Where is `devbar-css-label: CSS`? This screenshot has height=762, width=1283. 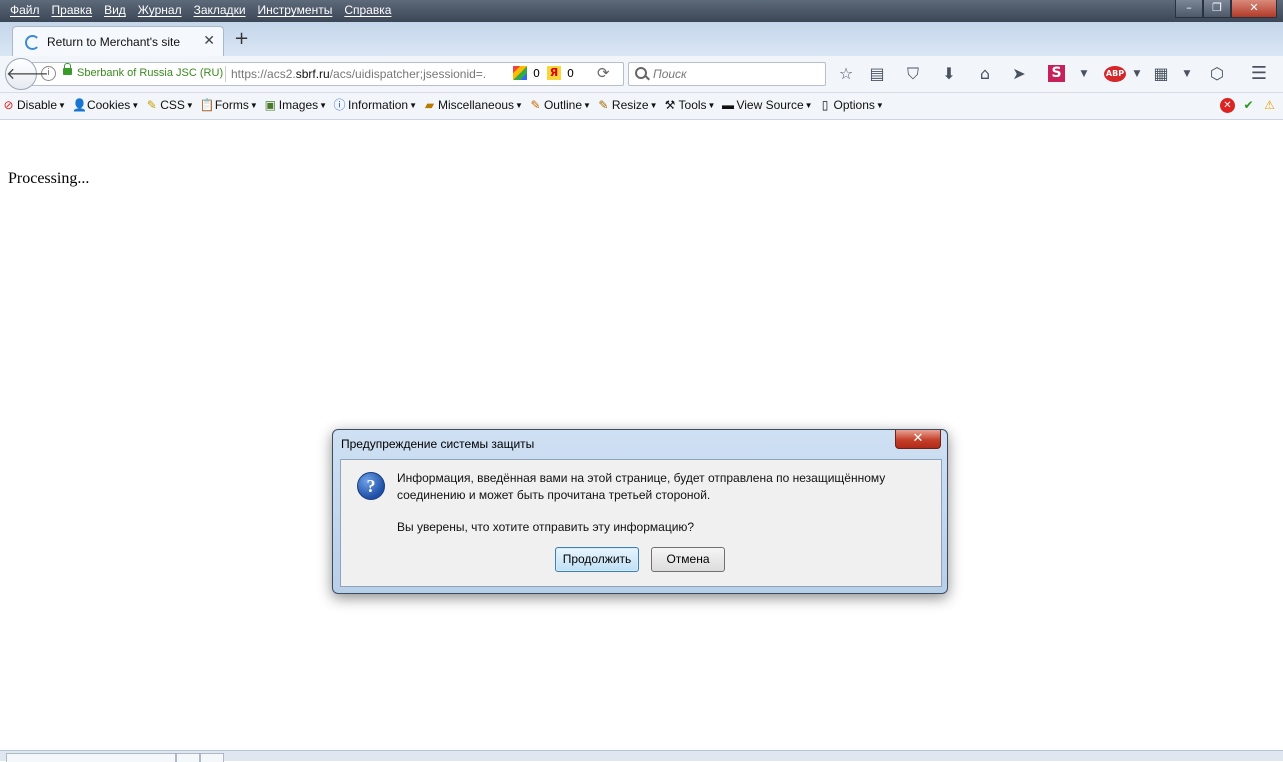 devbar-css-label: CSS is located at coordinates (172, 105).